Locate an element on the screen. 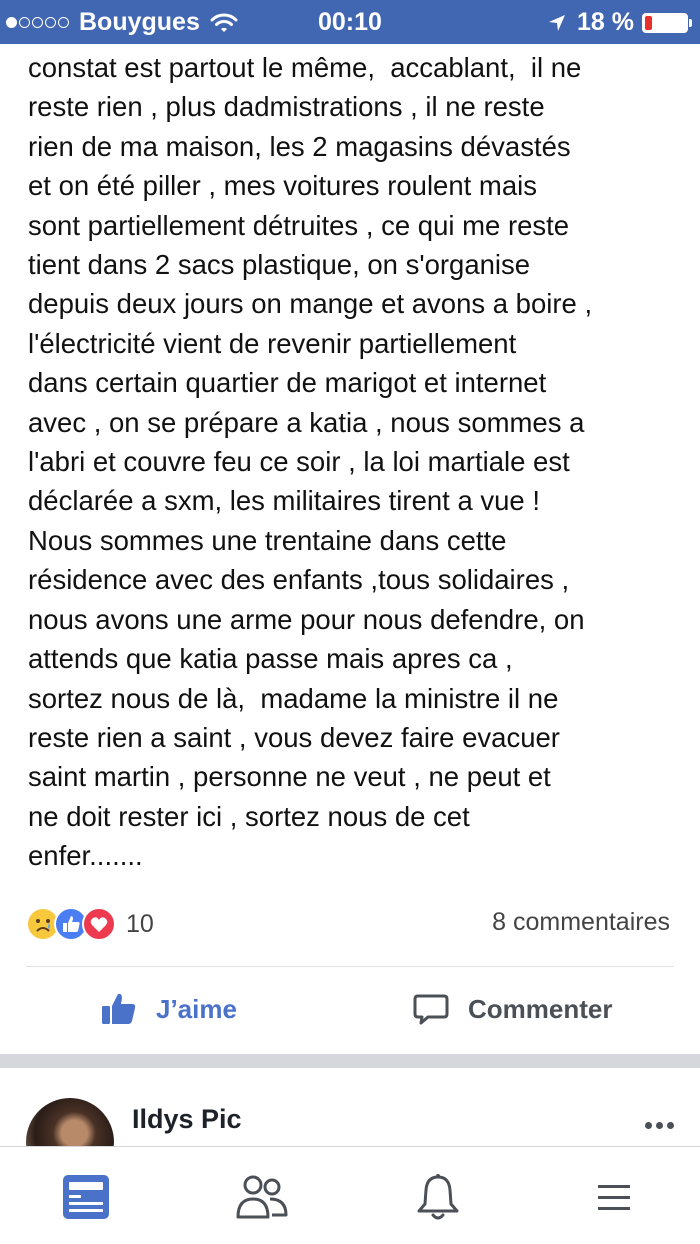 The image size is (700, 1244). status-bar-right: 18 % is located at coordinates (619, 22).